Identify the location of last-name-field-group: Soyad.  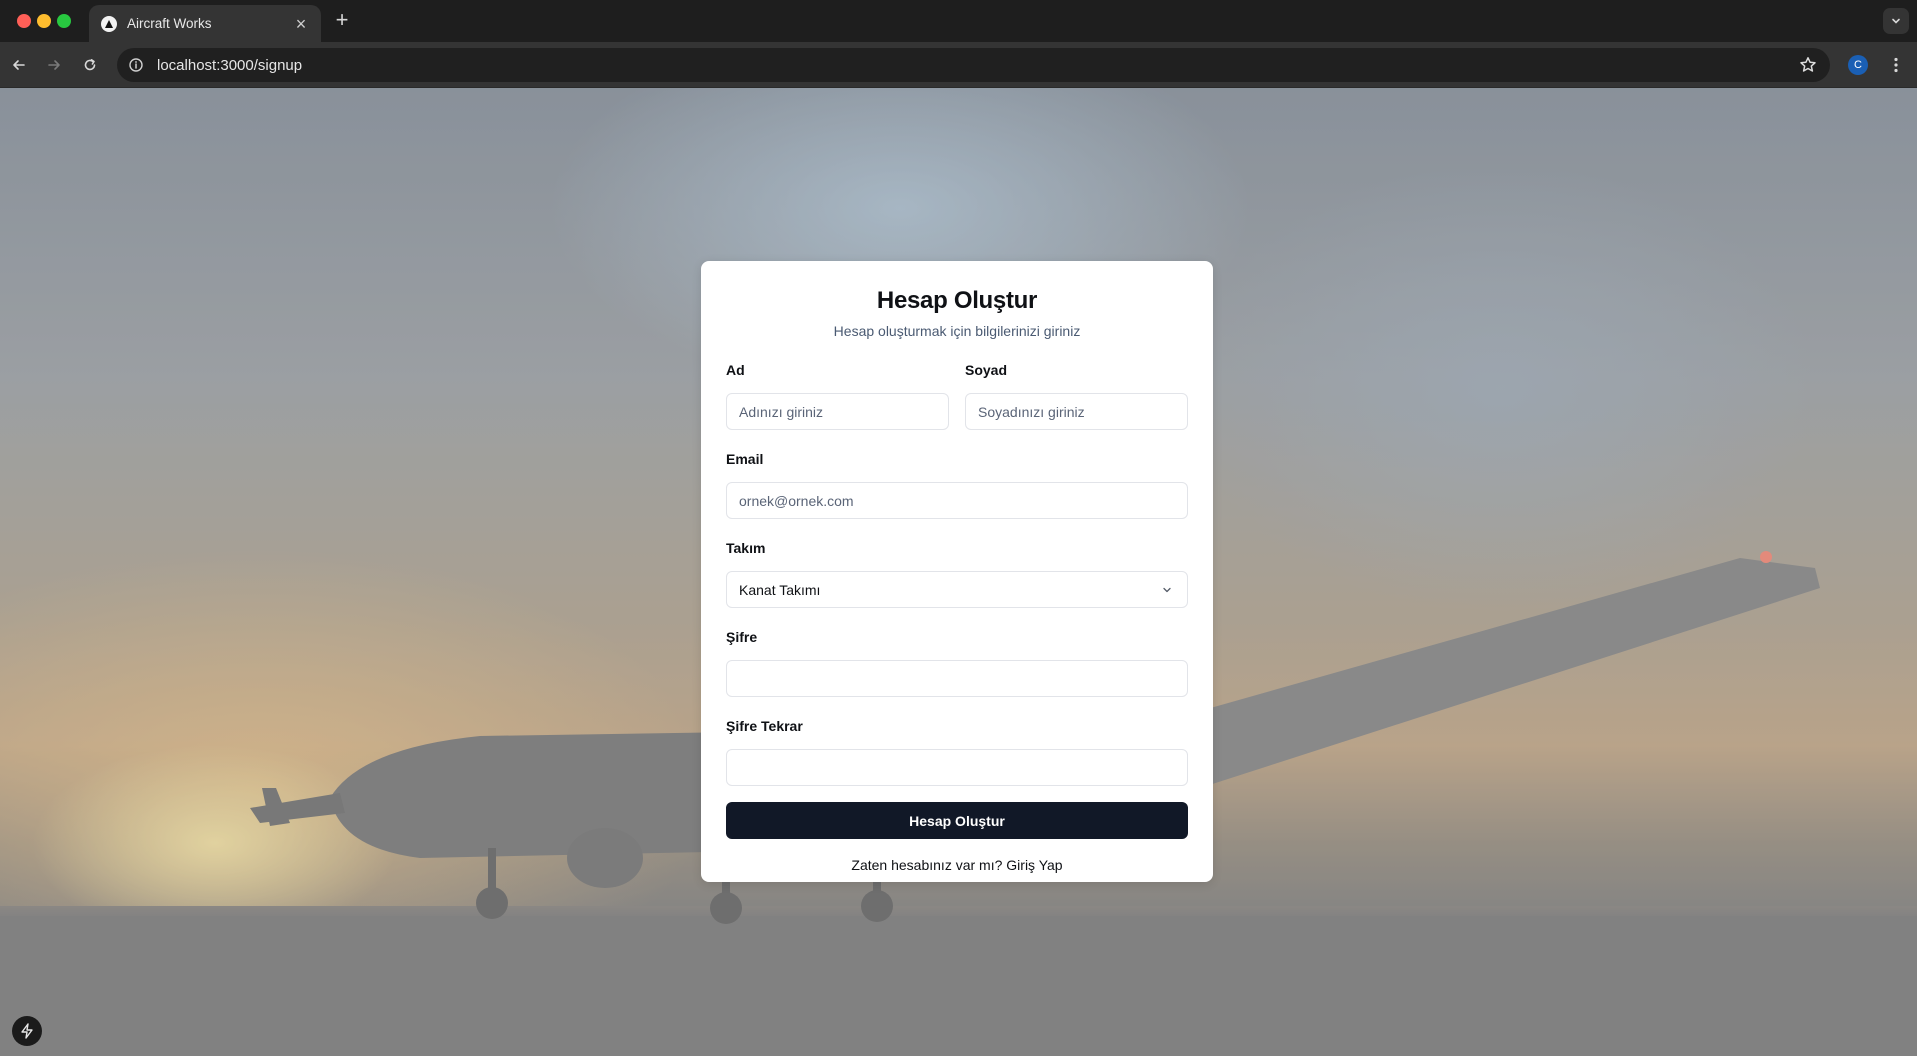
(1076, 395).